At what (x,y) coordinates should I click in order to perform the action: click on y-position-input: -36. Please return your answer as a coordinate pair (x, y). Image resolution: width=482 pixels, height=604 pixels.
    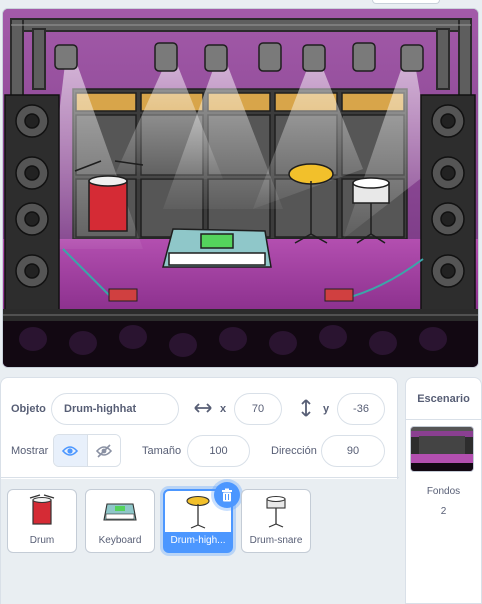
    Looking at the image, I should click on (361, 409).